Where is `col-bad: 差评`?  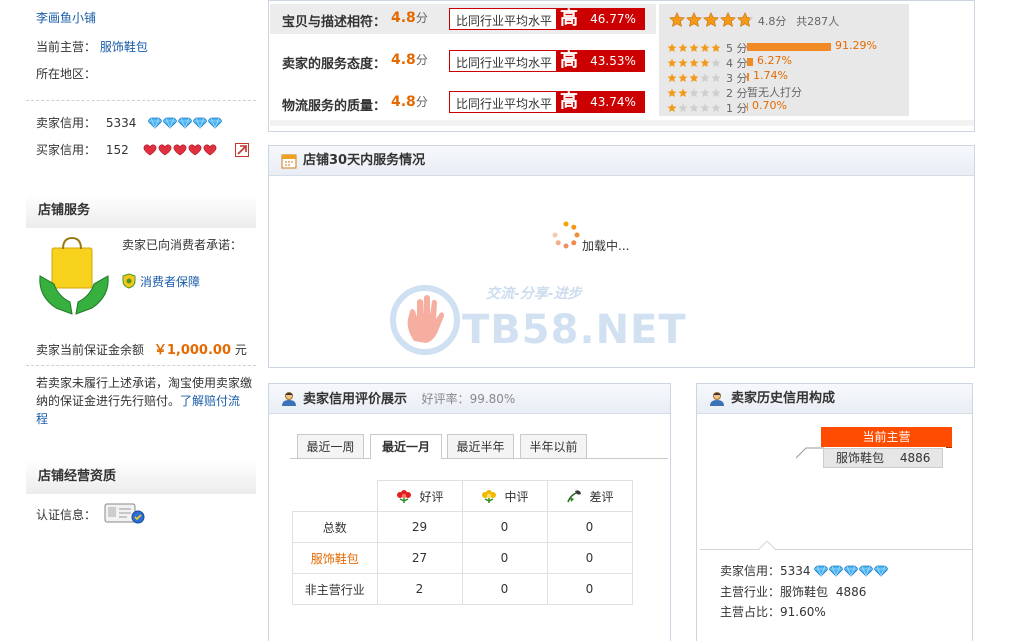
col-bad: 差评 is located at coordinates (589, 496).